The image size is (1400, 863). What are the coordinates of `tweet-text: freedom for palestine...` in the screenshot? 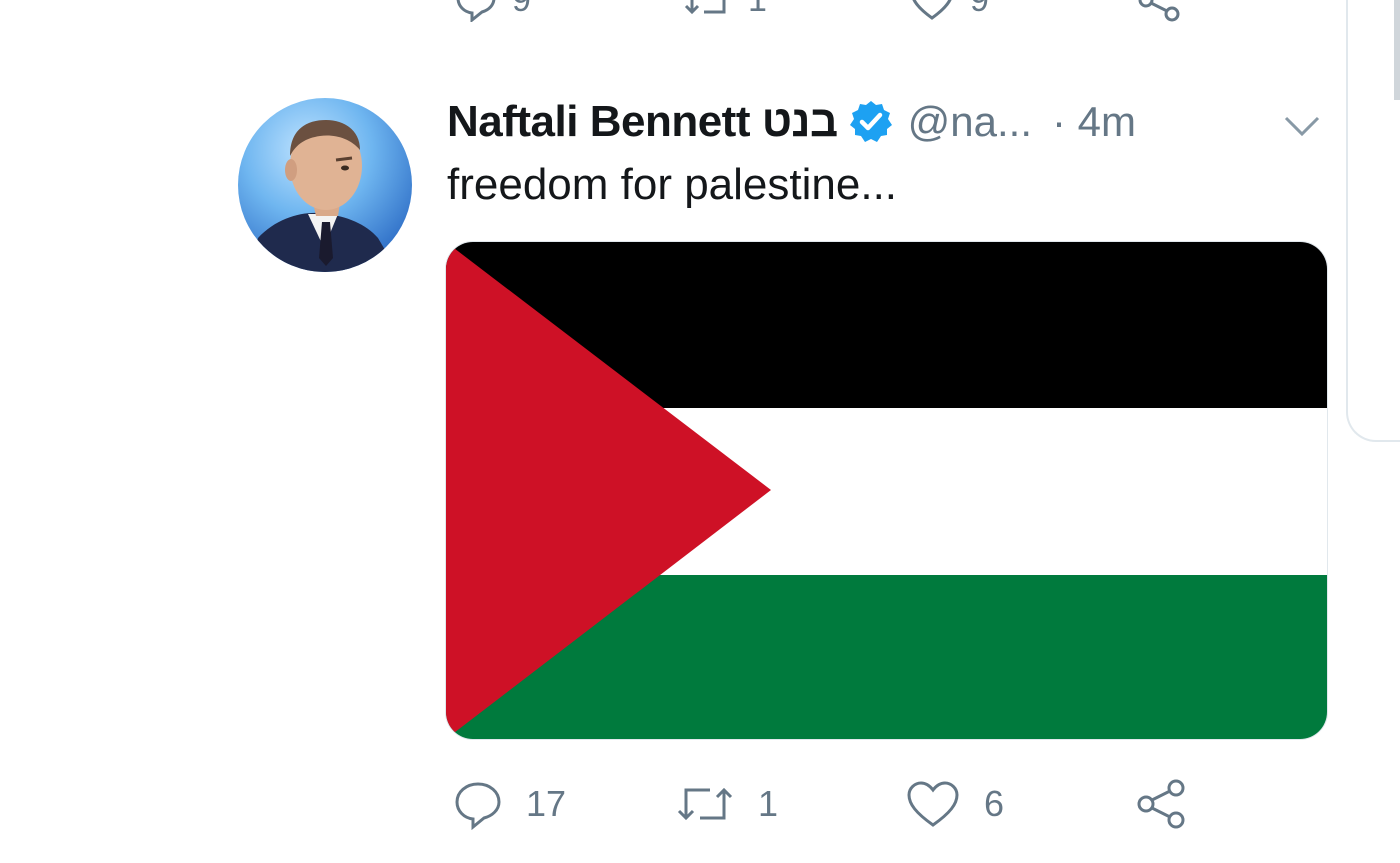 It's located at (672, 184).